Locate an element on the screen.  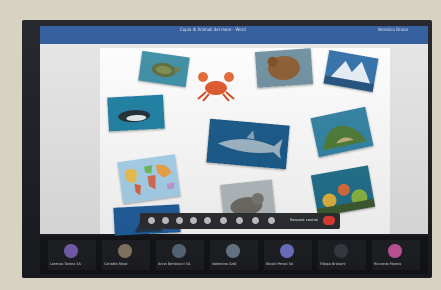
participant-name: Riccardo Marino is located at coordinates (388, 264).